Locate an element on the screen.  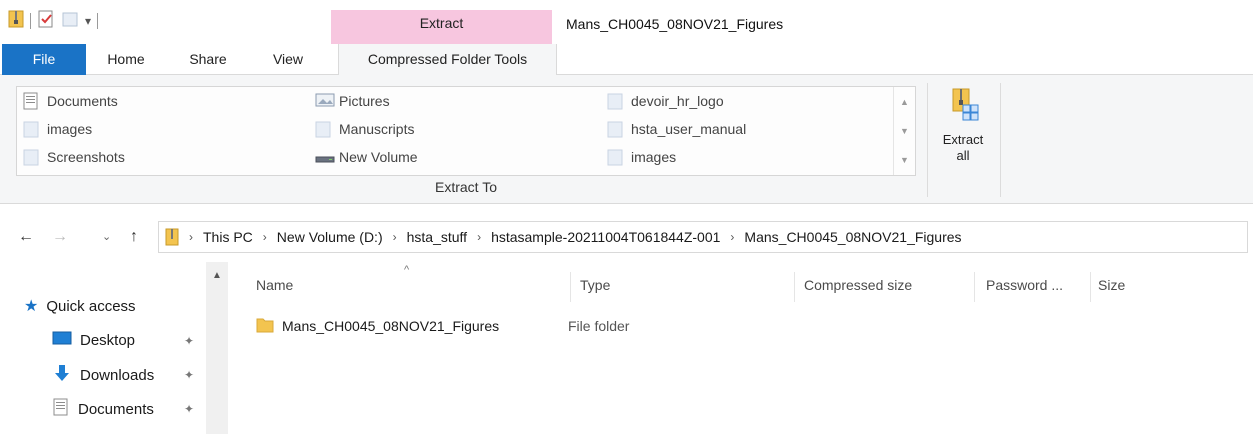
pictures-icon is located at coordinates (325, 101).